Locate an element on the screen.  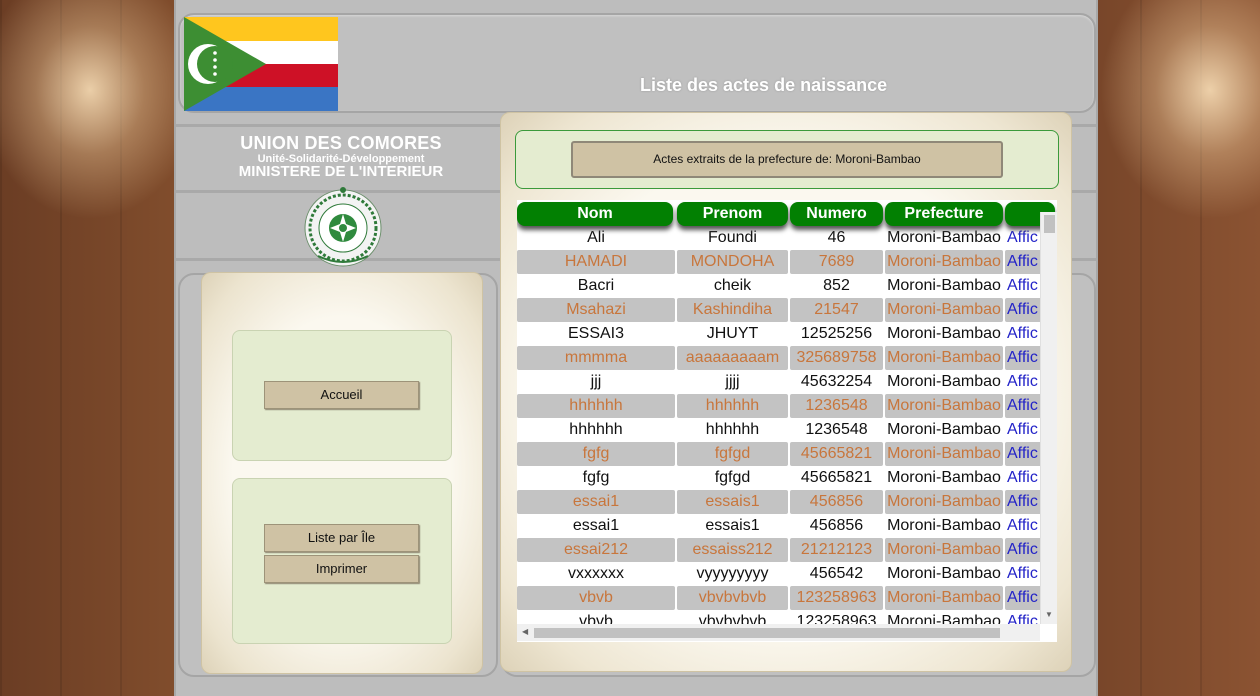
table-cell: 12525256 is located at coordinates (836, 333).